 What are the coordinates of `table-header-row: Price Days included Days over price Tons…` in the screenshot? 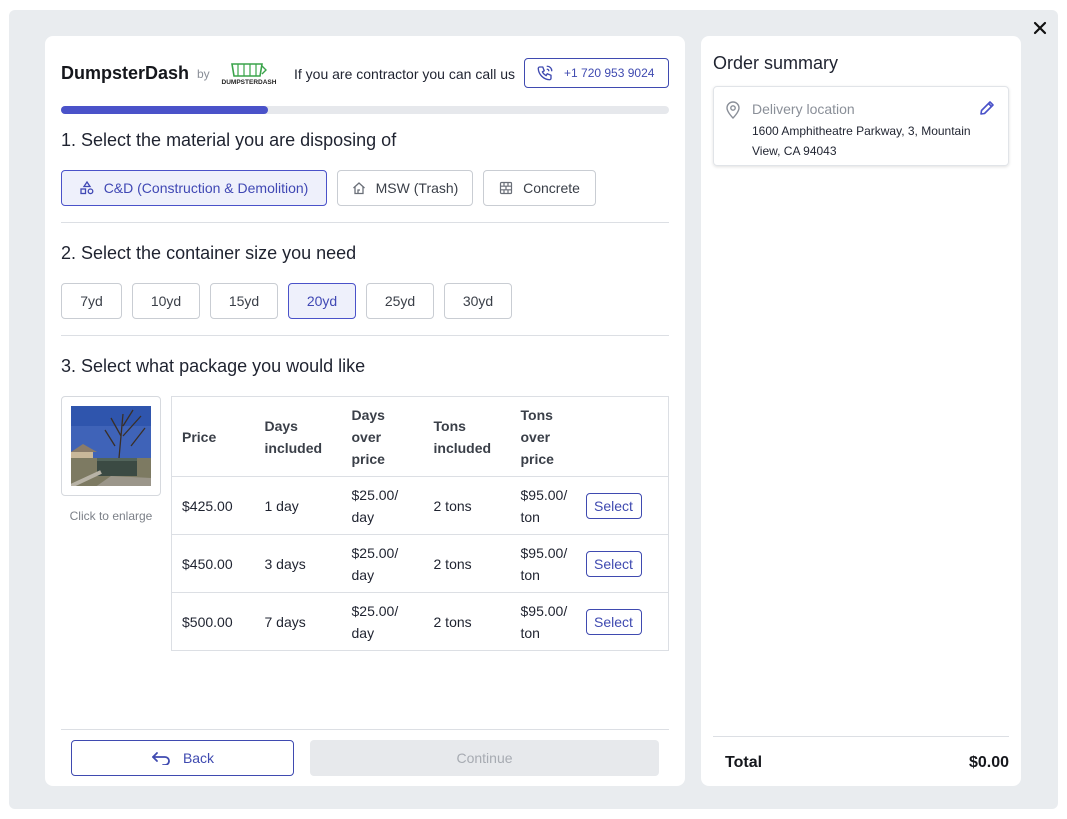 It's located at (420, 436).